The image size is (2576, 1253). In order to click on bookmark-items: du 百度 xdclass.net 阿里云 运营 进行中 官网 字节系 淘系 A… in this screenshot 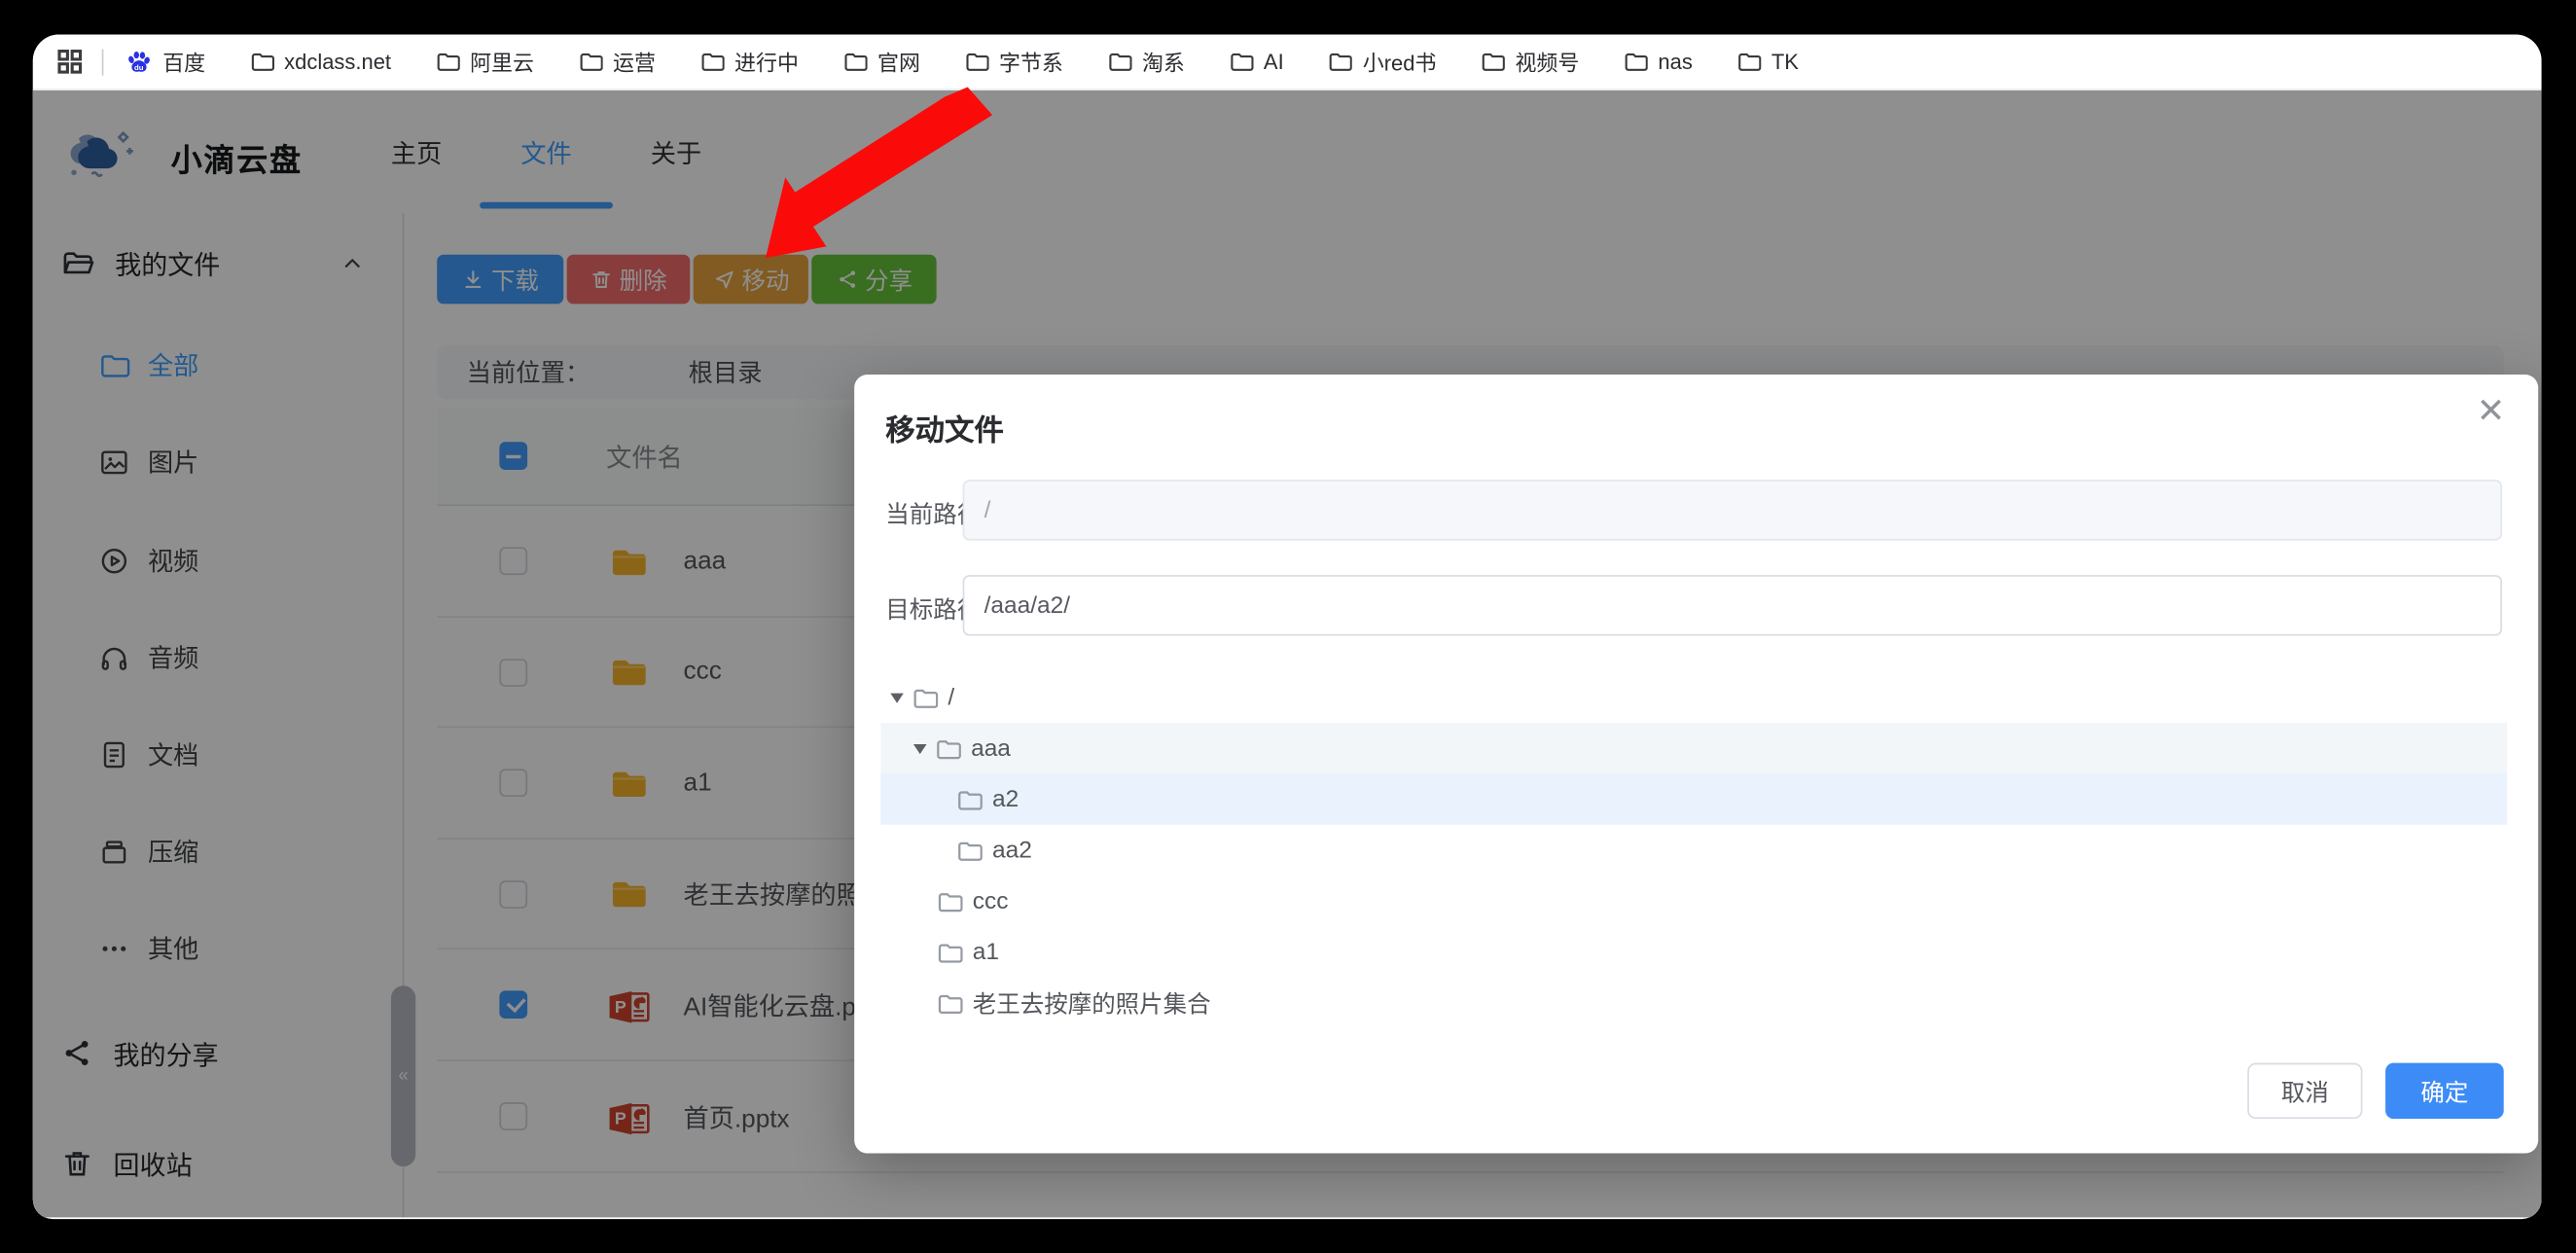, I will do `click(962, 61)`.